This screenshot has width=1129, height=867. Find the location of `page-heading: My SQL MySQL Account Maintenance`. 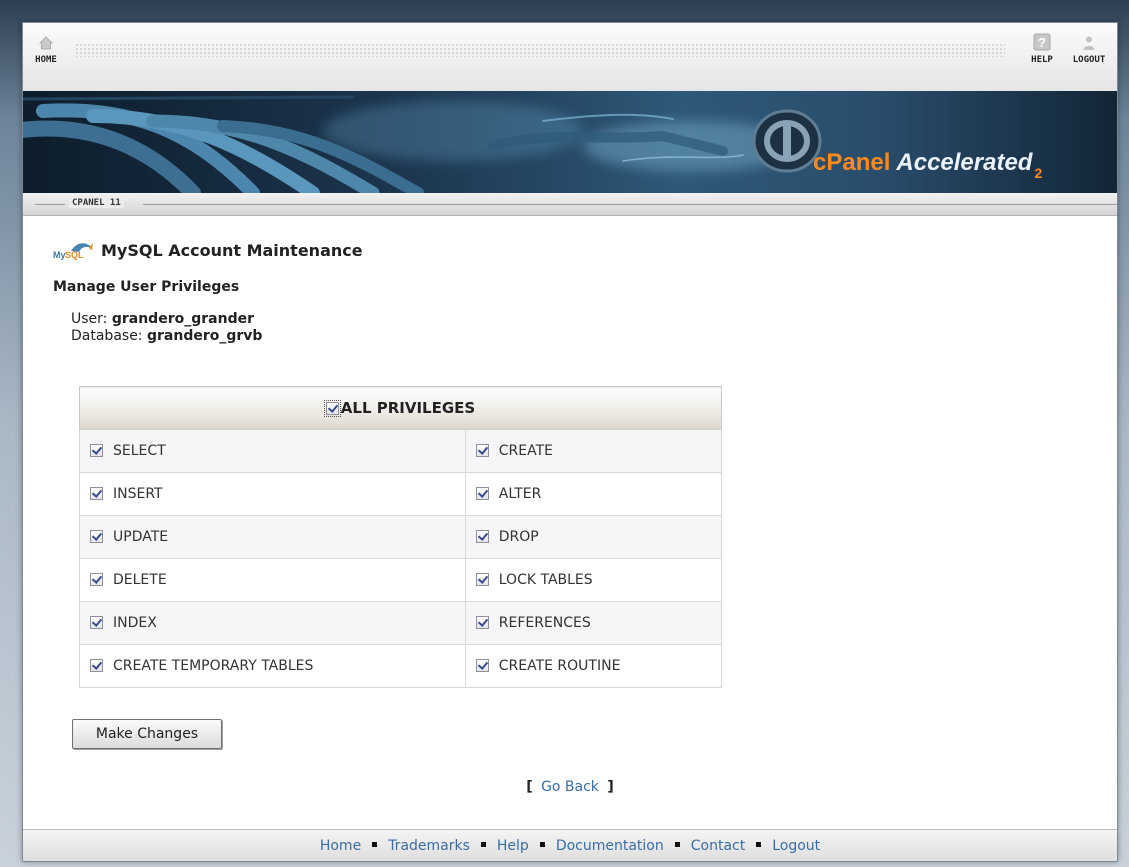

page-heading: My SQL MySQL Account Maintenance is located at coordinates (568, 250).